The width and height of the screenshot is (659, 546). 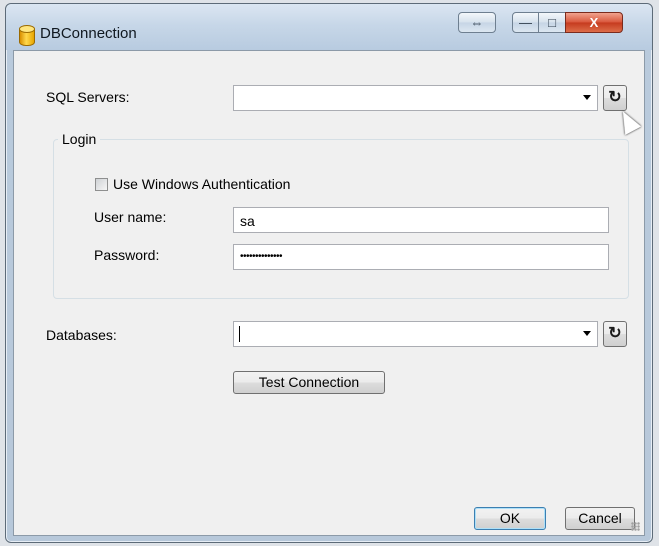 What do you see at coordinates (421, 220) in the screenshot?
I see `username-field: sa` at bounding box center [421, 220].